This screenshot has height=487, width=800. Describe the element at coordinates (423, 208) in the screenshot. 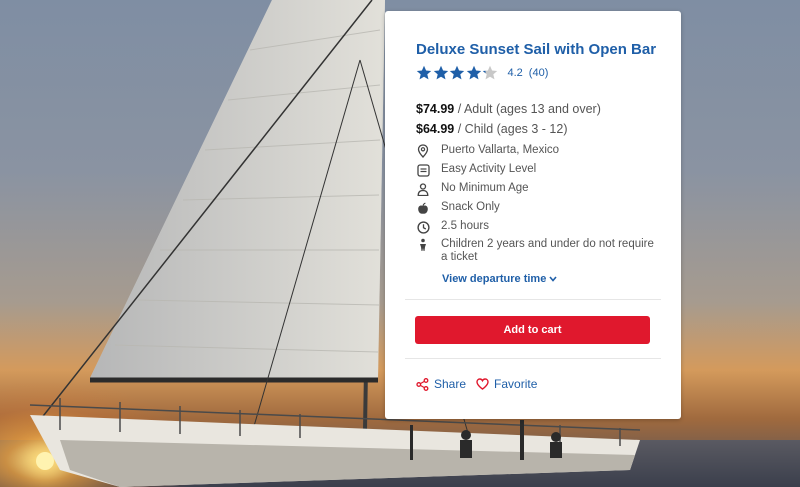

I see `apple-icon` at that location.